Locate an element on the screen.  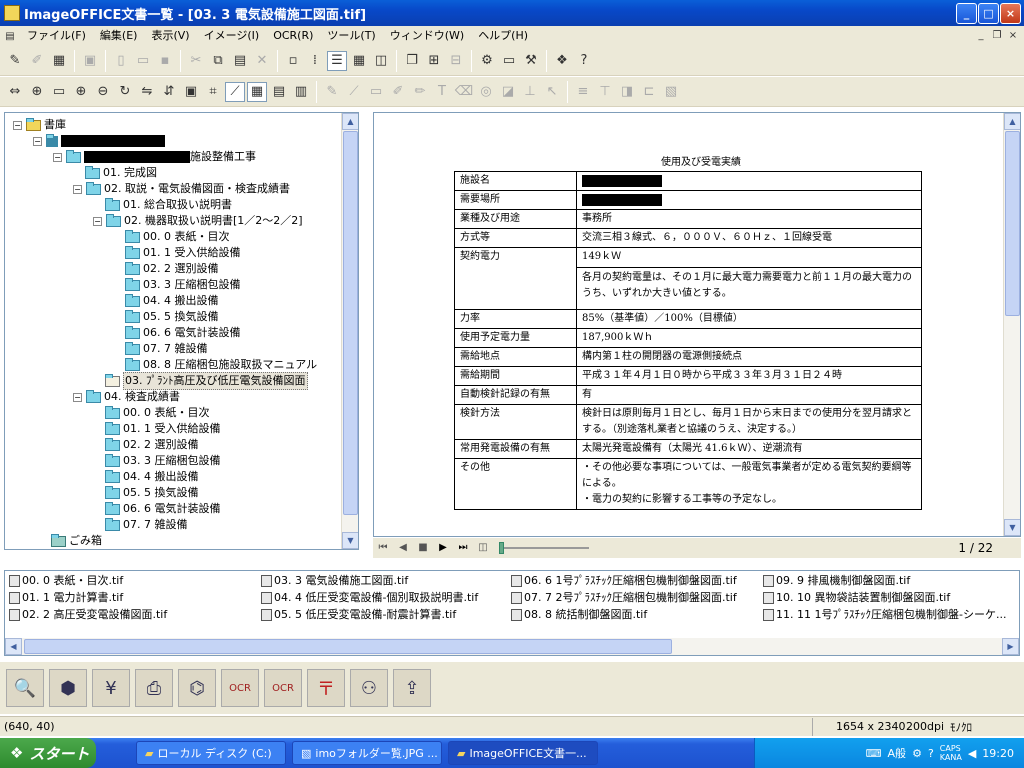
details-view-icon: ▦ is located at coordinates (359, 61).